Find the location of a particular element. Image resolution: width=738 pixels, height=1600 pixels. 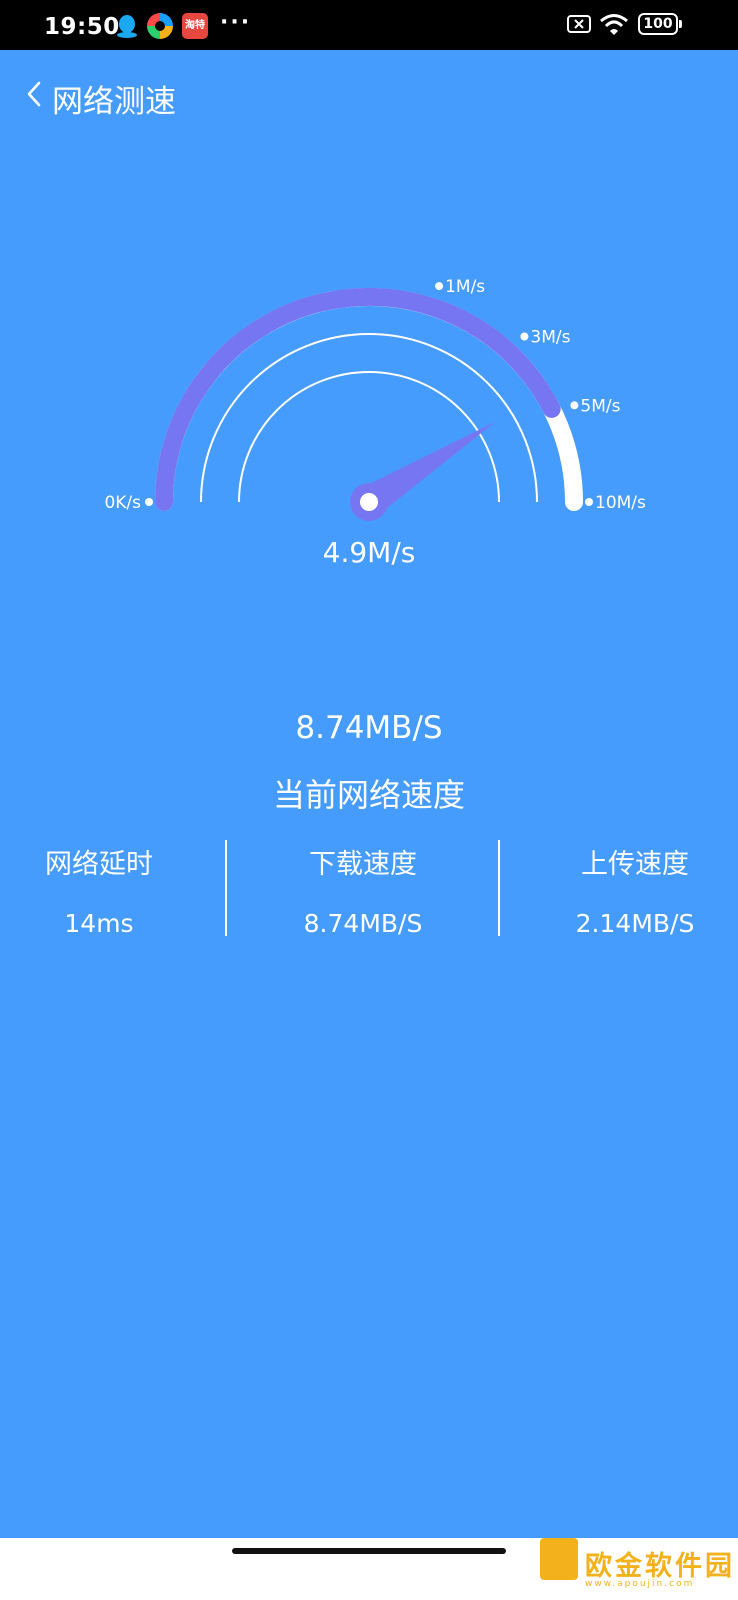

gauge-current-value: 4.9M/s is located at coordinates (369, 552).